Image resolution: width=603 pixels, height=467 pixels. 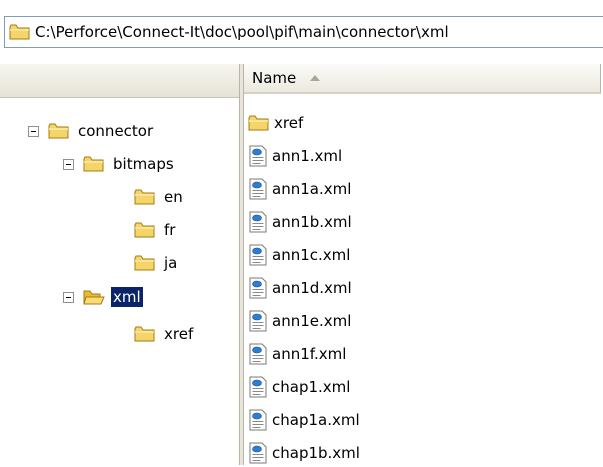 What do you see at coordinates (127, 297) in the screenshot?
I see `tree-item-label: xml` at bounding box center [127, 297].